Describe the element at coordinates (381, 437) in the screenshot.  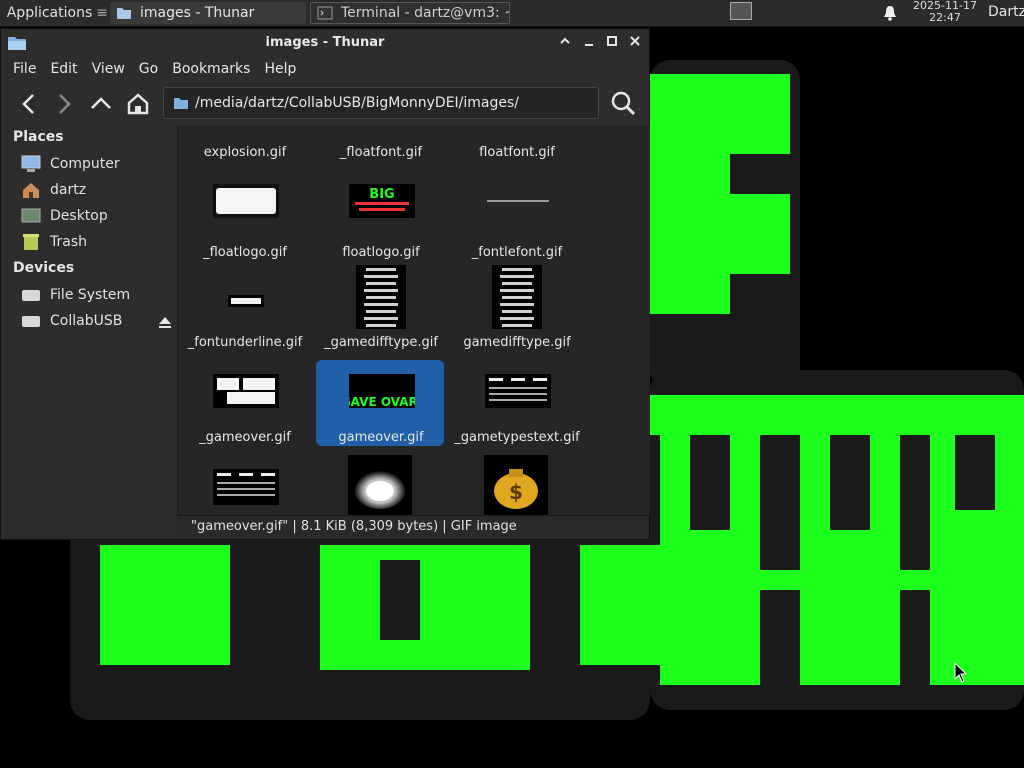
I see `file-name: gameover.gif` at that location.